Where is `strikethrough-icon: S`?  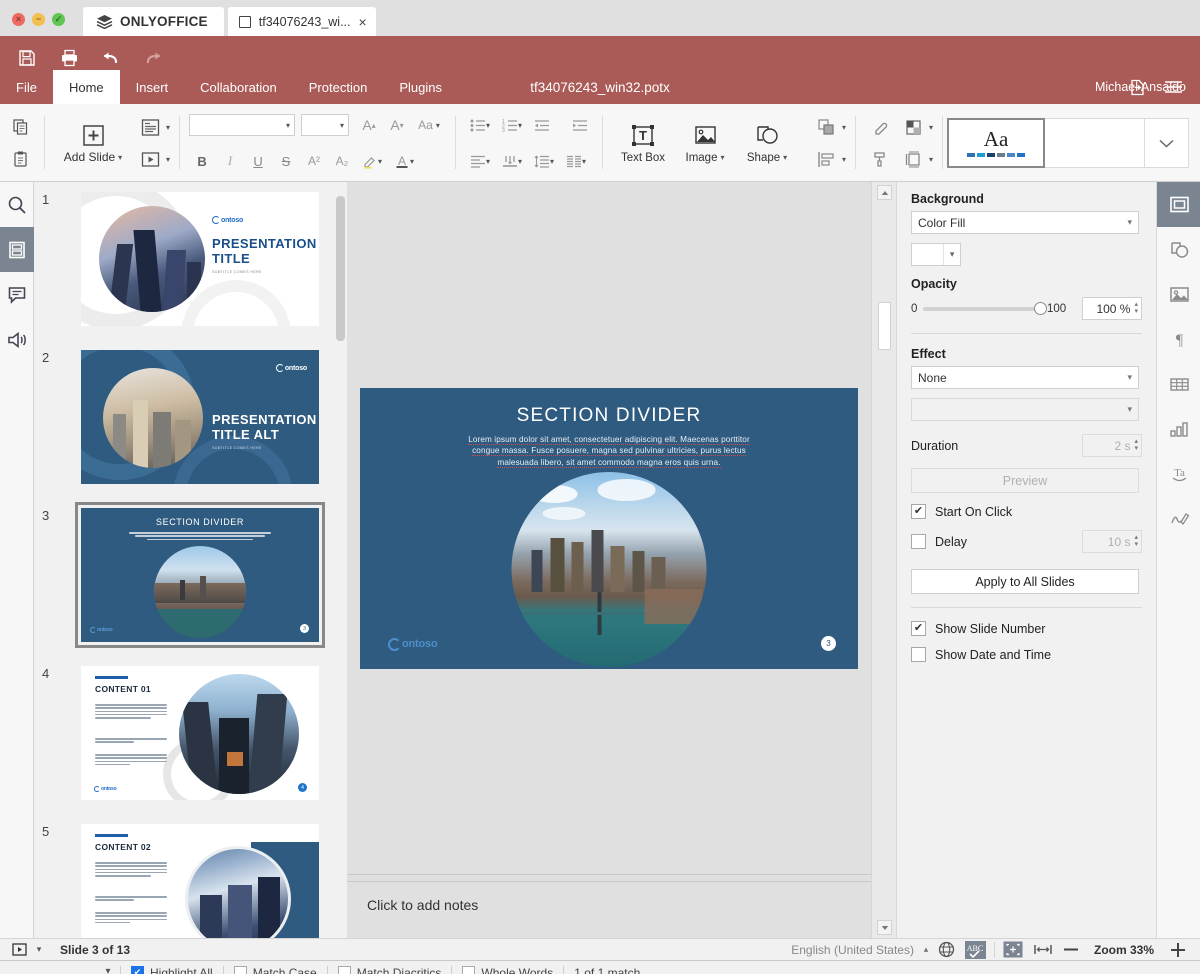 strikethrough-icon: S is located at coordinates (286, 161).